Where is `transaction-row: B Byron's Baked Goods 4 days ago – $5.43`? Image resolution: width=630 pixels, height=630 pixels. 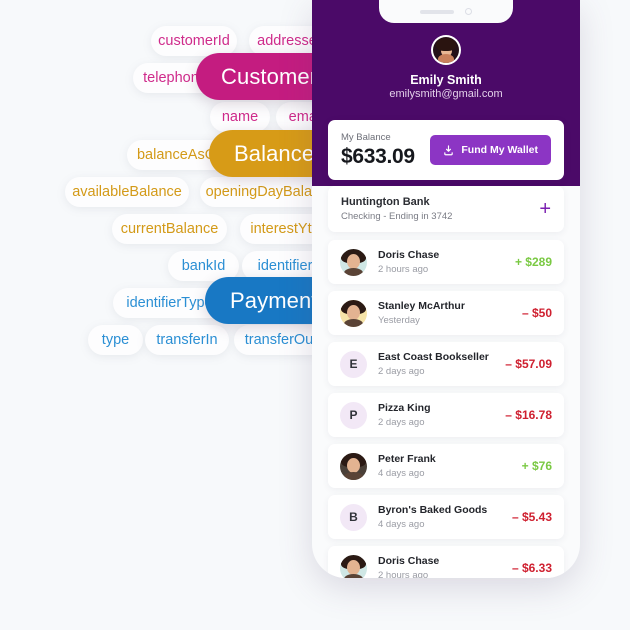 transaction-row: B Byron's Baked Goods 4 days ago – $5.43 is located at coordinates (446, 517).